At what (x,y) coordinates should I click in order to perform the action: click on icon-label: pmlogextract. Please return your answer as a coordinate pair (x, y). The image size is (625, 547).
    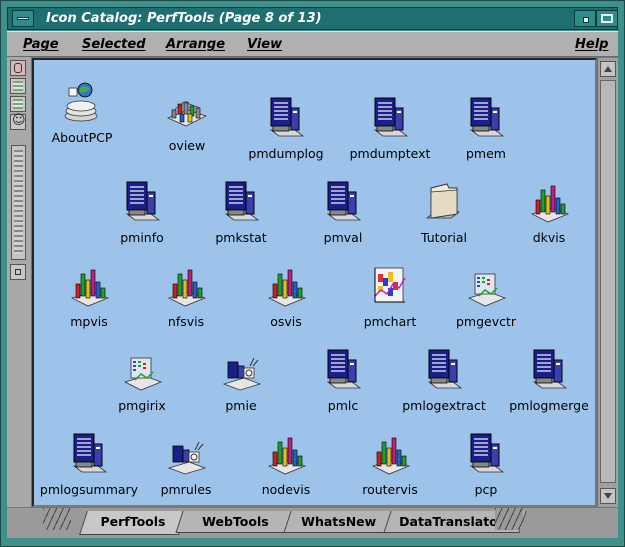
    Looking at the image, I should click on (444, 405).